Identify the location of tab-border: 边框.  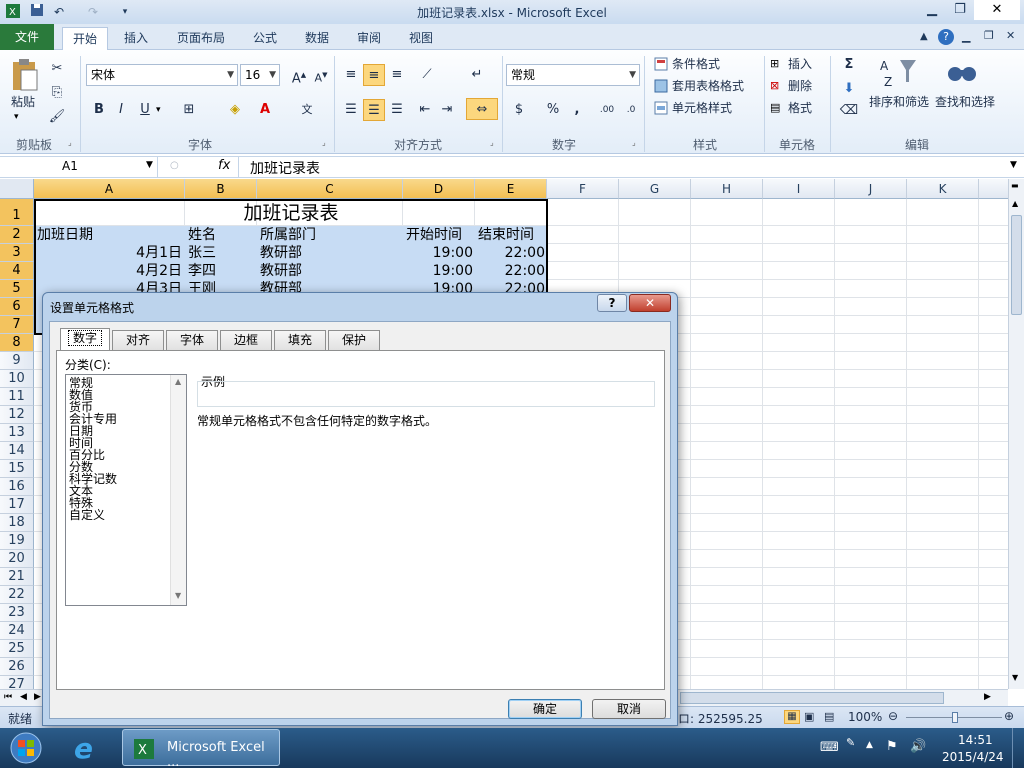
(246, 340).